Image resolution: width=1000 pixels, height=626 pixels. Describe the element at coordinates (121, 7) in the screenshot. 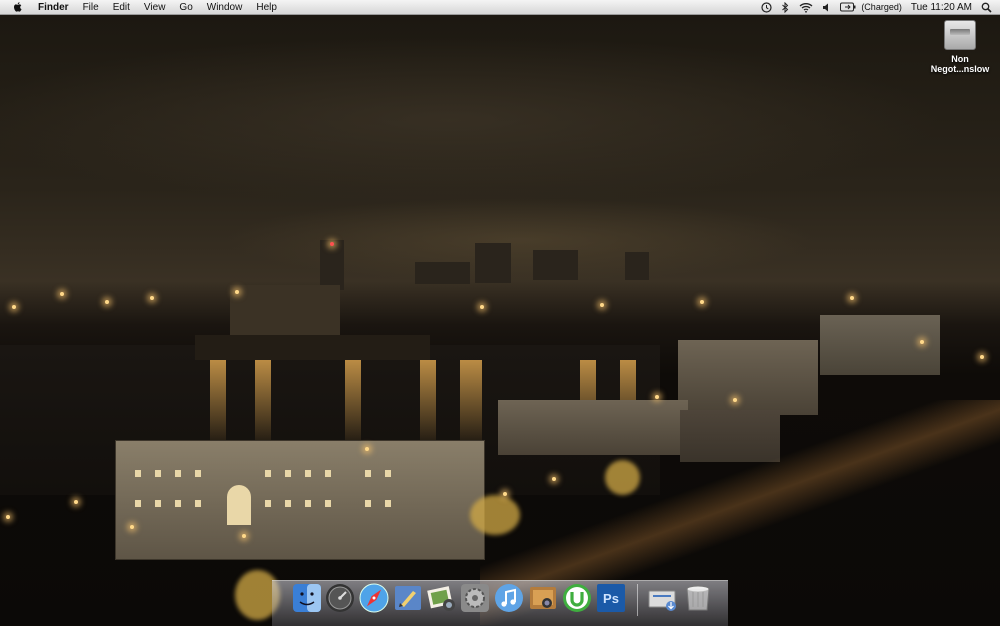

I see `menu-edit: Edit` at that location.